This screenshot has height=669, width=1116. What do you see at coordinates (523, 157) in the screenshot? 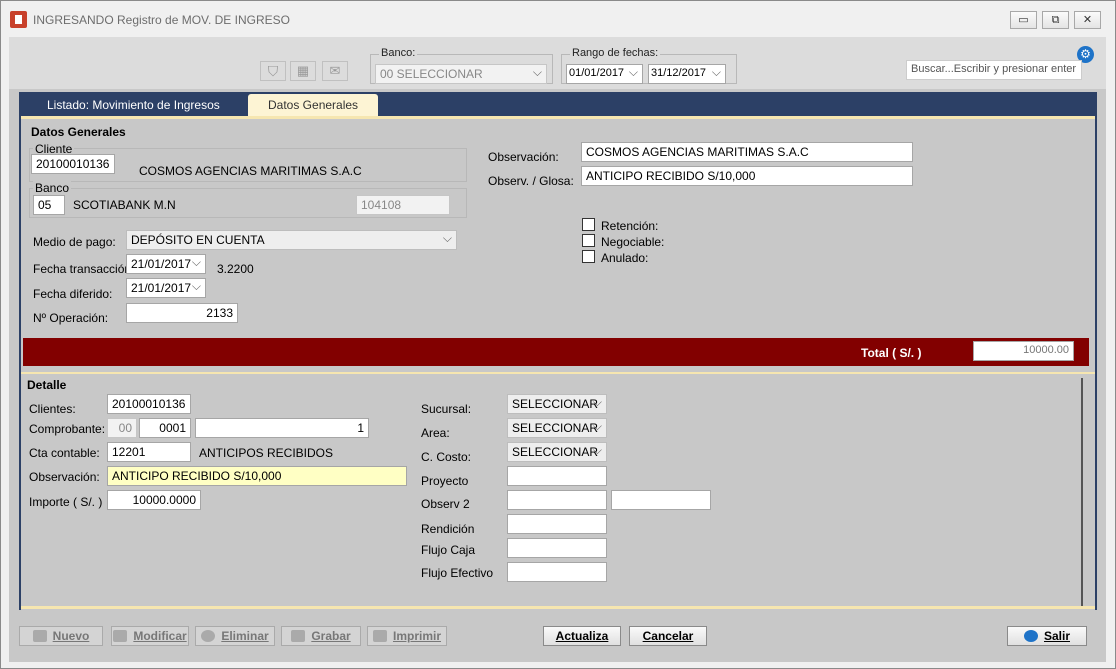
I see `observacion-label: Observación:` at bounding box center [523, 157].